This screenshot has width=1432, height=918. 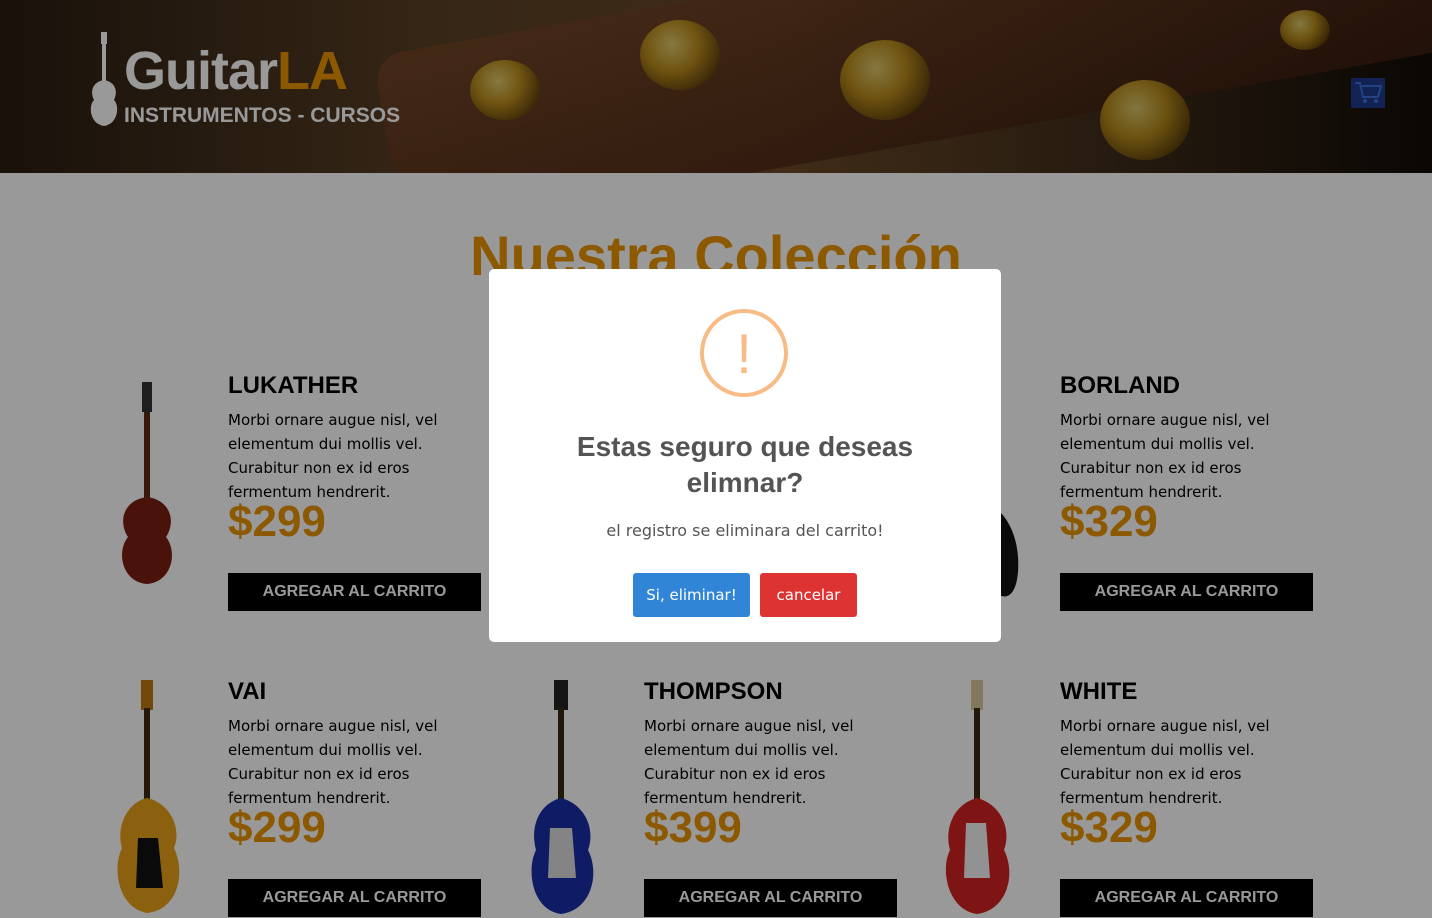 What do you see at coordinates (745, 530) in the screenshot?
I see `dialog-message: el registro se eliminara del carrito!` at bounding box center [745, 530].